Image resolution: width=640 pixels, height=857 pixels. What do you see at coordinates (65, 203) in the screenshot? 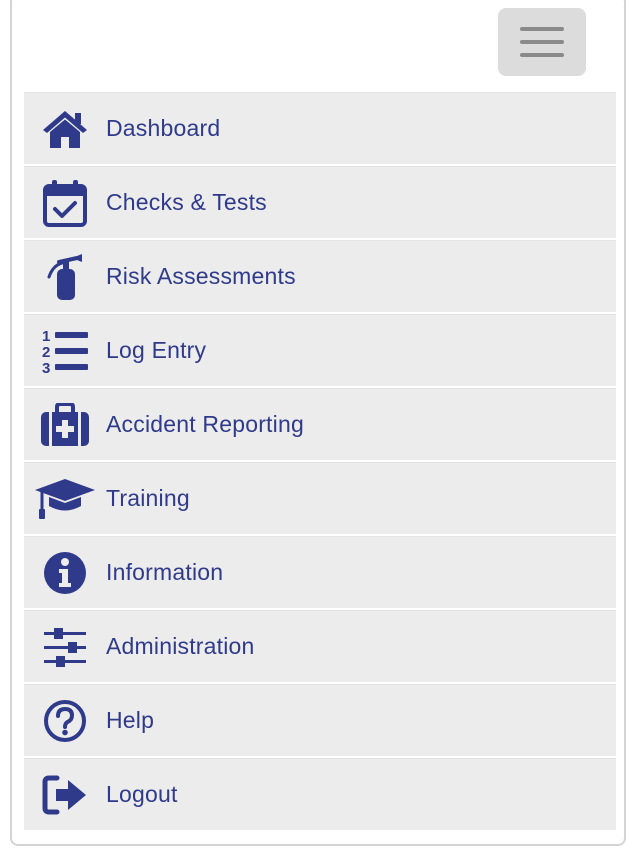
I see `calendar-check-icon` at bounding box center [65, 203].